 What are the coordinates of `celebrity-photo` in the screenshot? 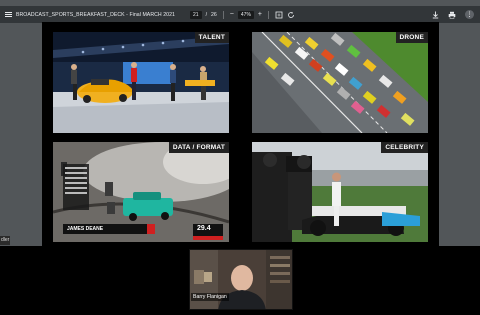 It's located at (340, 192).